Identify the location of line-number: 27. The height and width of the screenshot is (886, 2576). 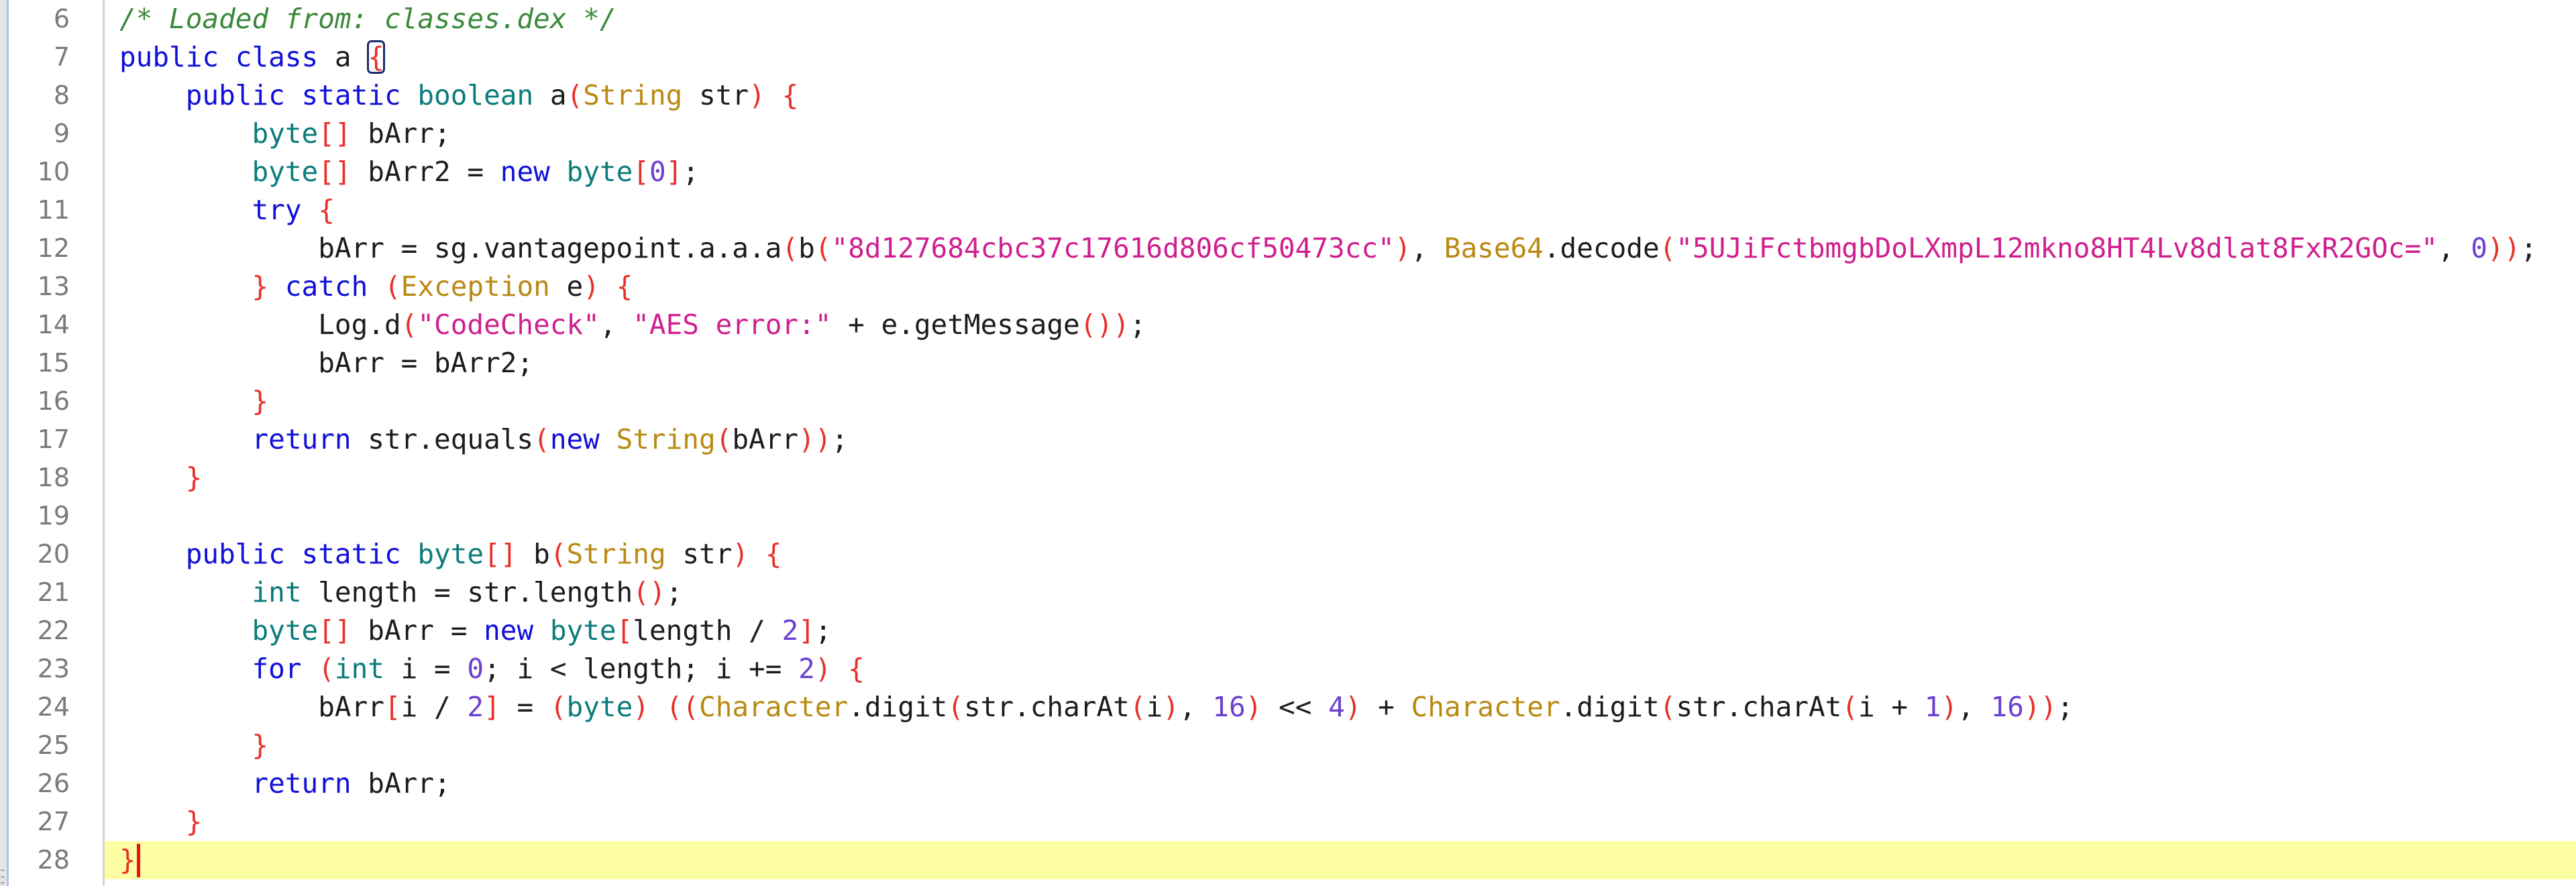
(53, 821).